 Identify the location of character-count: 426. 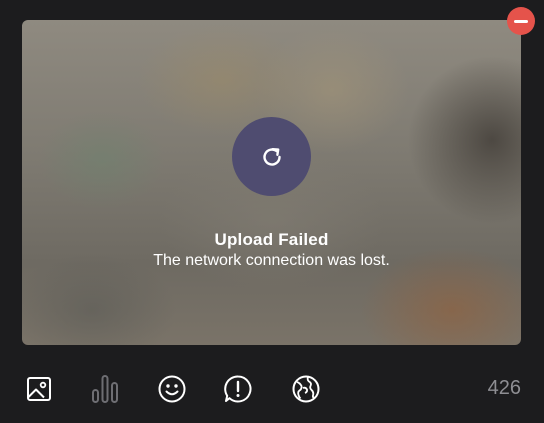
(504, 388).